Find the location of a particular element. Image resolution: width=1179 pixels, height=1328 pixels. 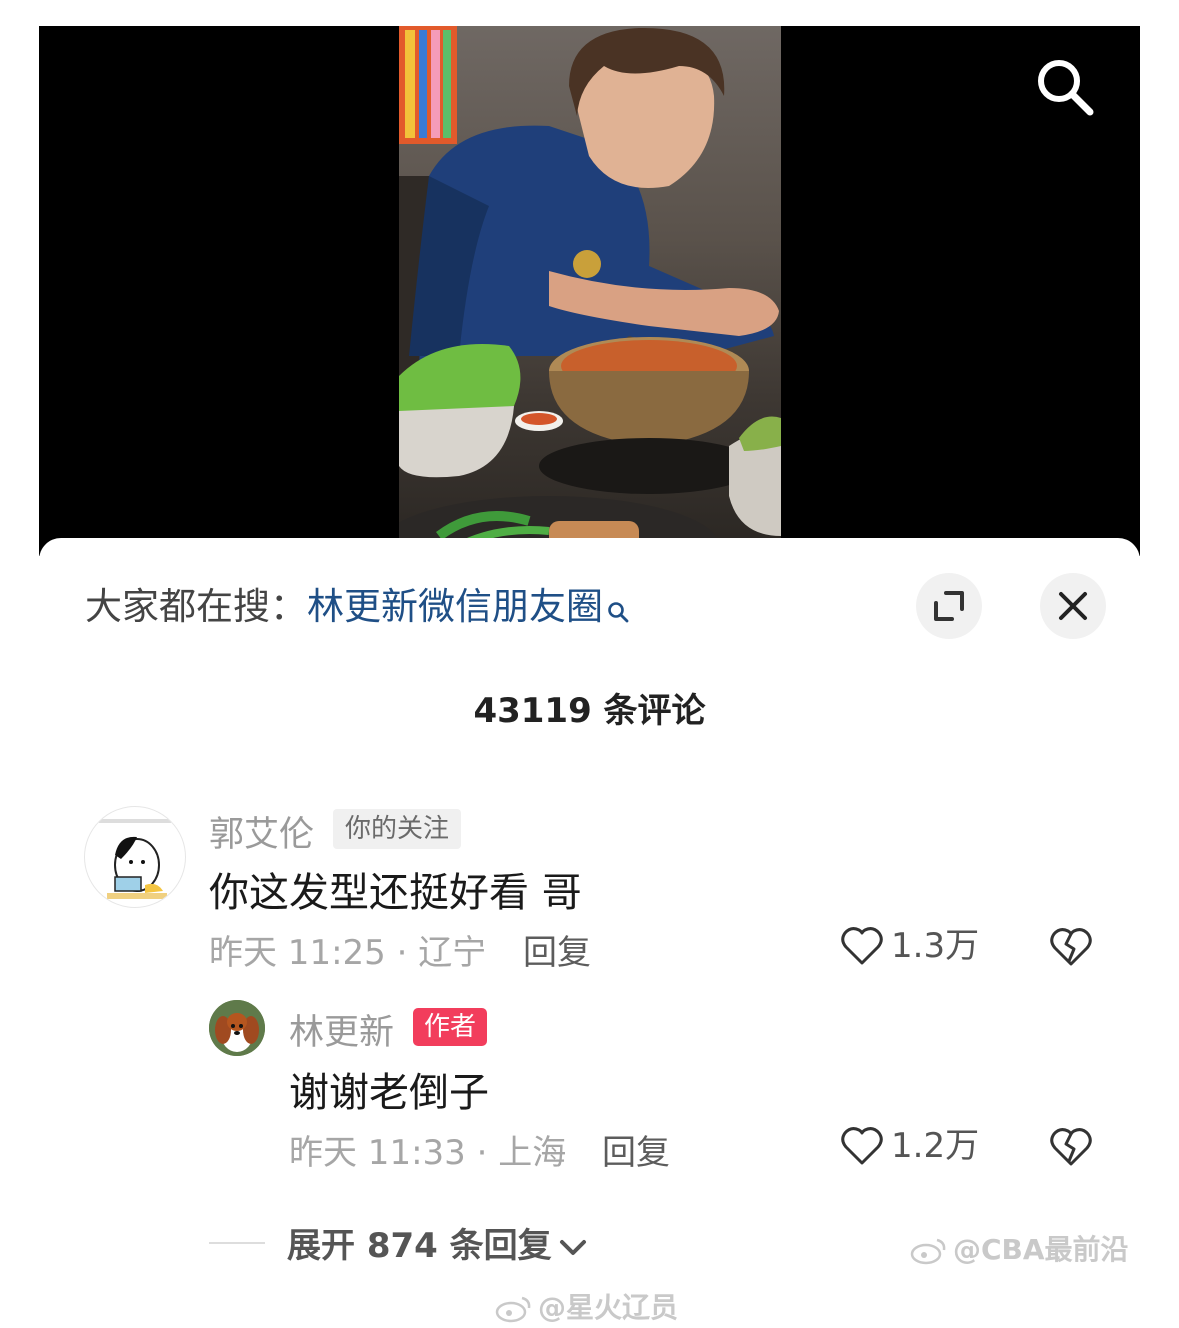

like-count: 1.3万 is located at coordinates (935, 946).